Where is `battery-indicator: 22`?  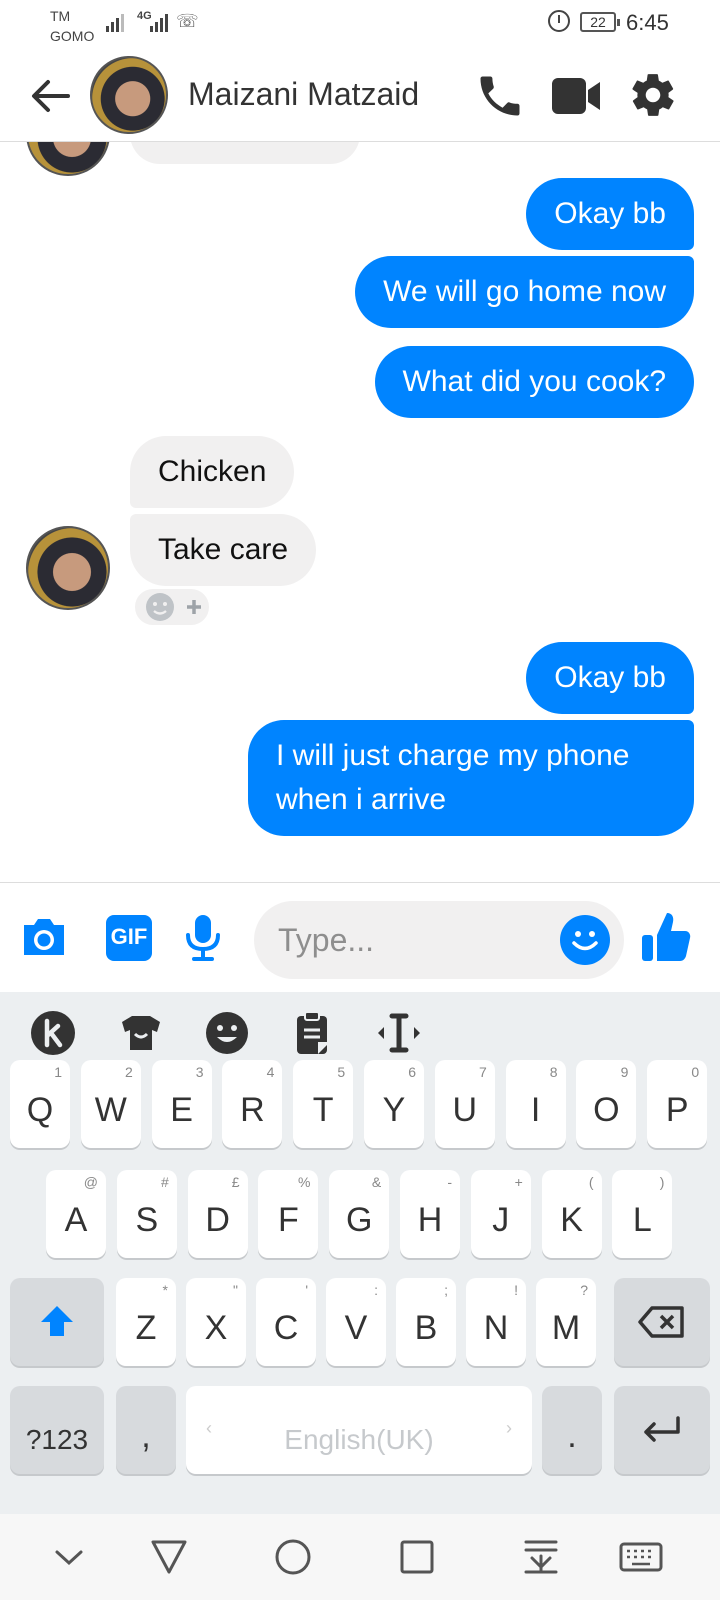 battery-indicator: 22 is located at coordinates (600, 22).